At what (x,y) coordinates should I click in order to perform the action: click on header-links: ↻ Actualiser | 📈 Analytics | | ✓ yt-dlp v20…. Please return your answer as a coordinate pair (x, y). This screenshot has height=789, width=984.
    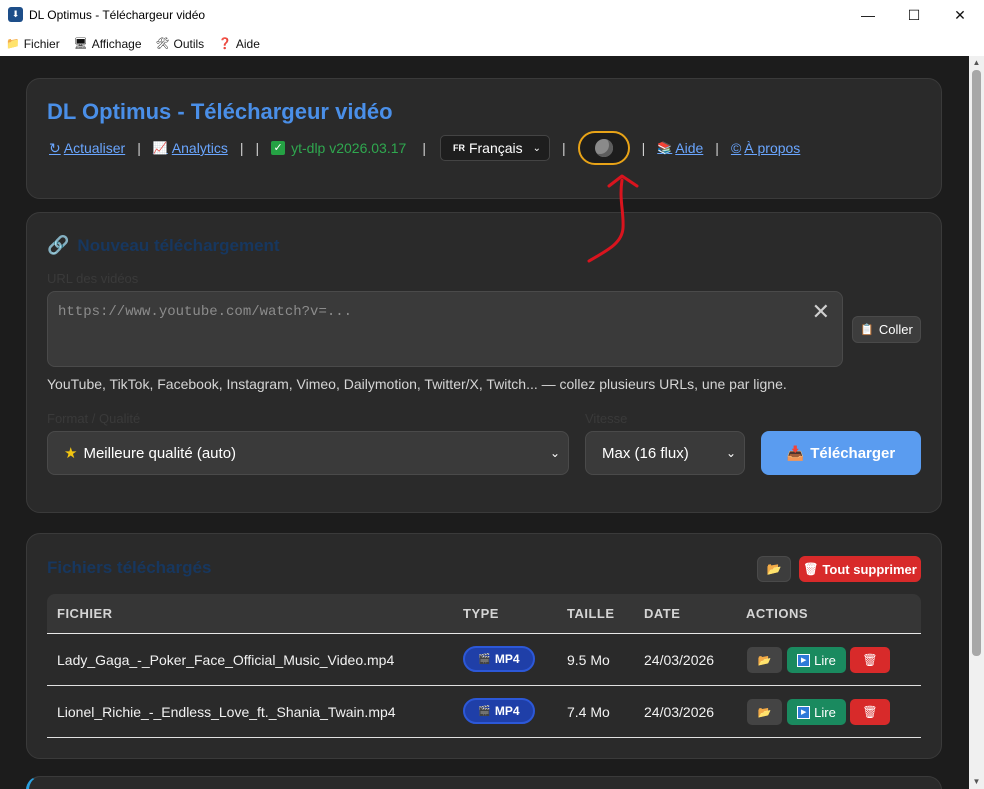
    Looking at the image, I should click on (424, 148).